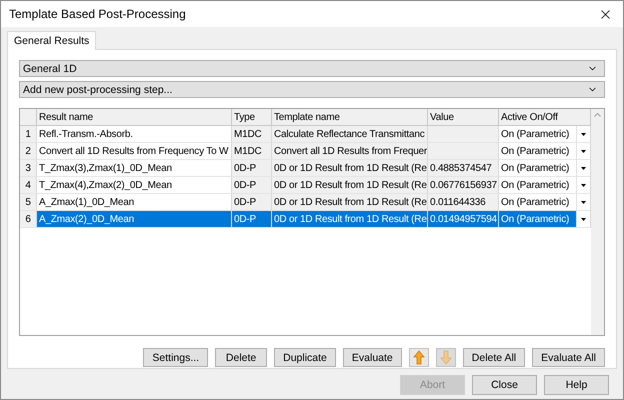 Image resolution: width=624 pixels, height=400 pixels. What do you see at coordinates (241, 357) in the screenshot?
I see `action-button: Delete` at bounding box center [241, 357].